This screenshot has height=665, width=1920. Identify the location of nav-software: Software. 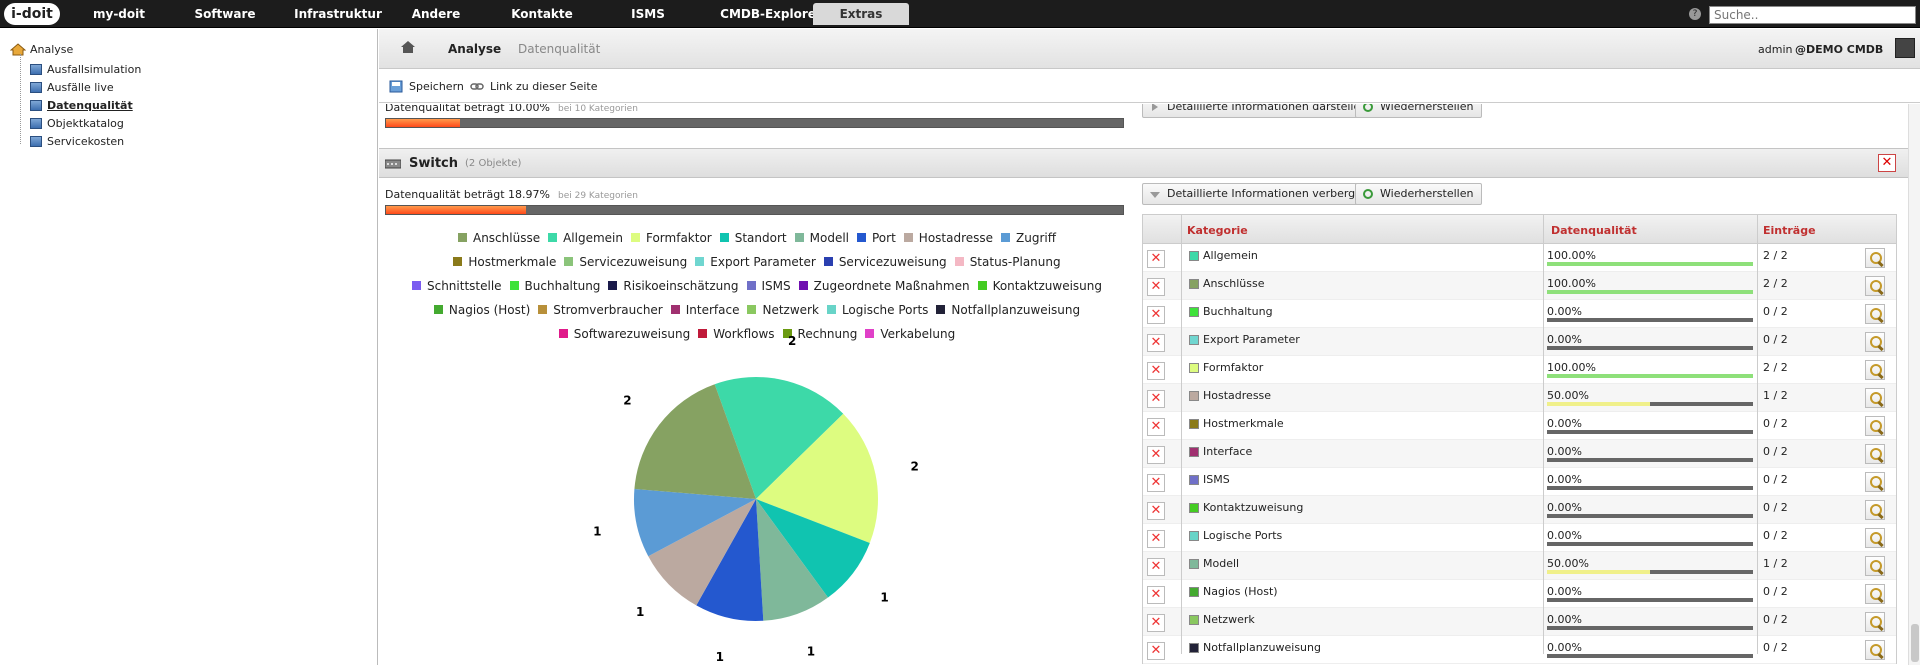
(225, 14).